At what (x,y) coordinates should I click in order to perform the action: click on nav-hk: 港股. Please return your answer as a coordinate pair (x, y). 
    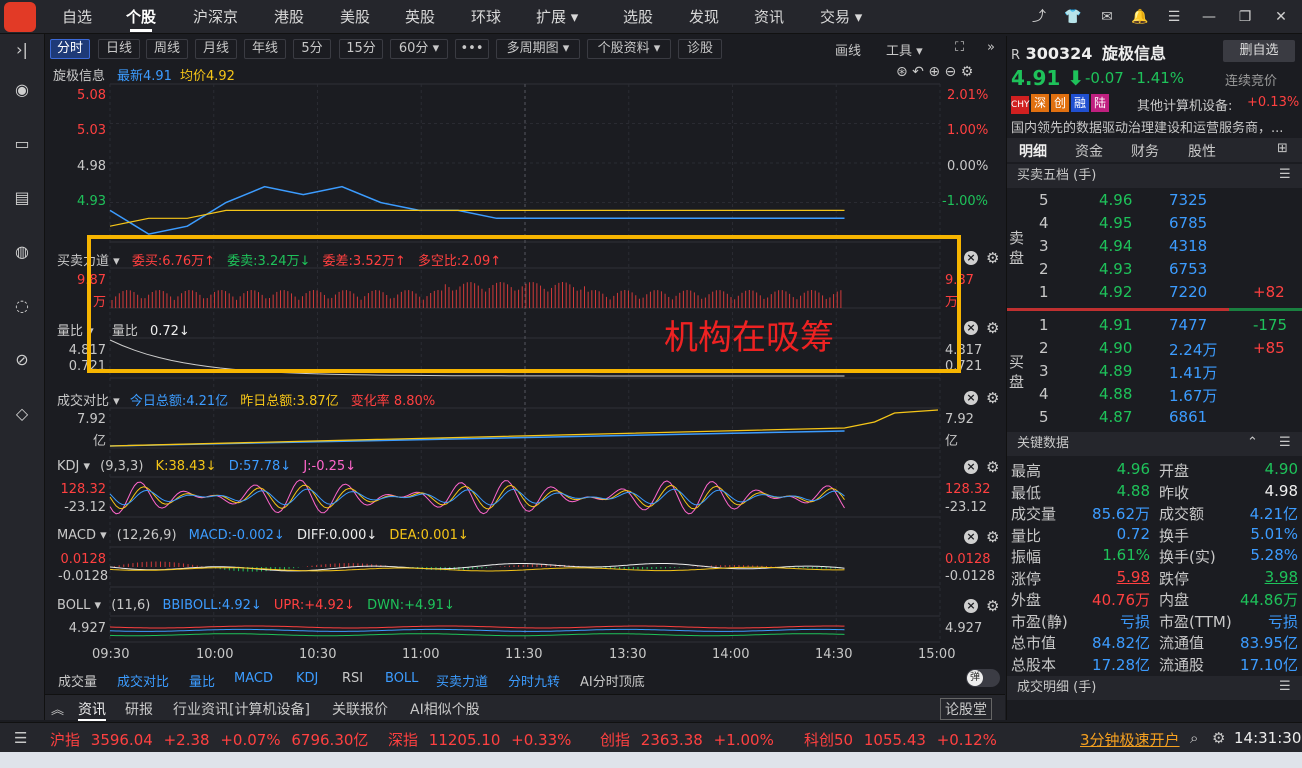
    Looking at the image, I should click on (289, 17).